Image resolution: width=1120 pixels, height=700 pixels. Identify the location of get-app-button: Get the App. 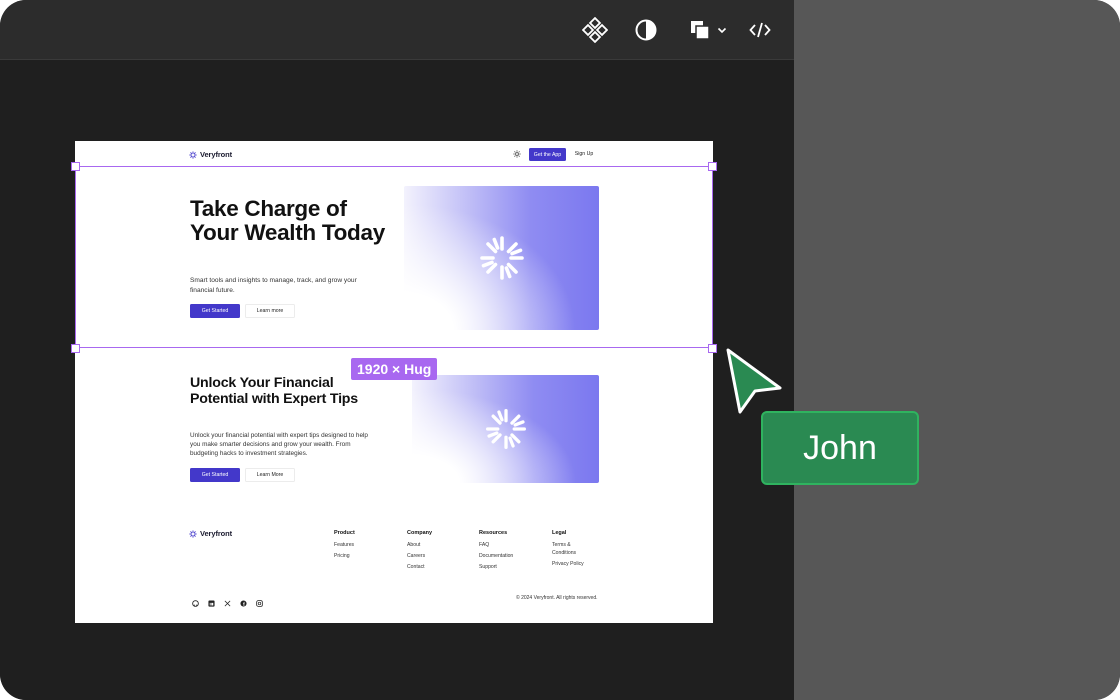
(547, 154).